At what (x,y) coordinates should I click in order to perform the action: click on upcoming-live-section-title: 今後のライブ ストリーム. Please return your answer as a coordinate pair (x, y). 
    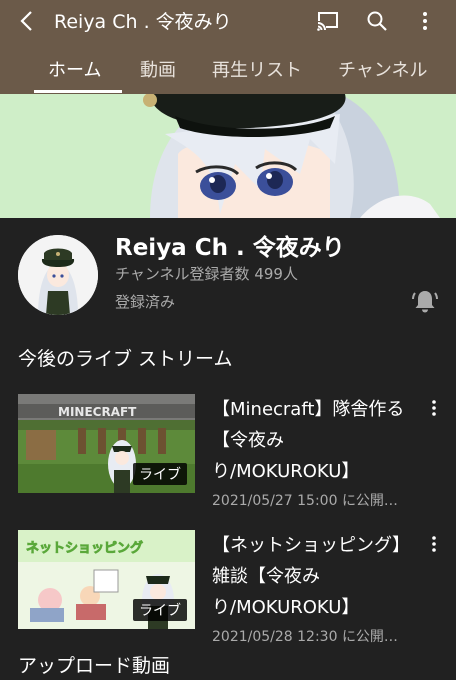
    Looking at the image, I should click on (125, 359).